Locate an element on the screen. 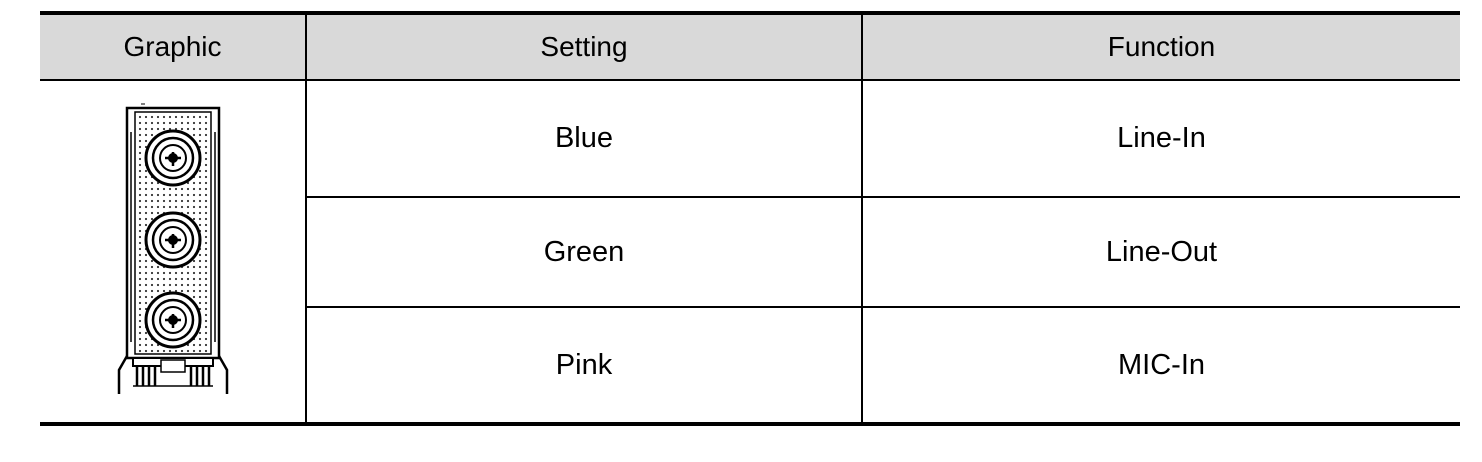 The width and height of the screenshot is (1482, 462). header-row: Graphic Setting Function is located at coordinates (750, 46).